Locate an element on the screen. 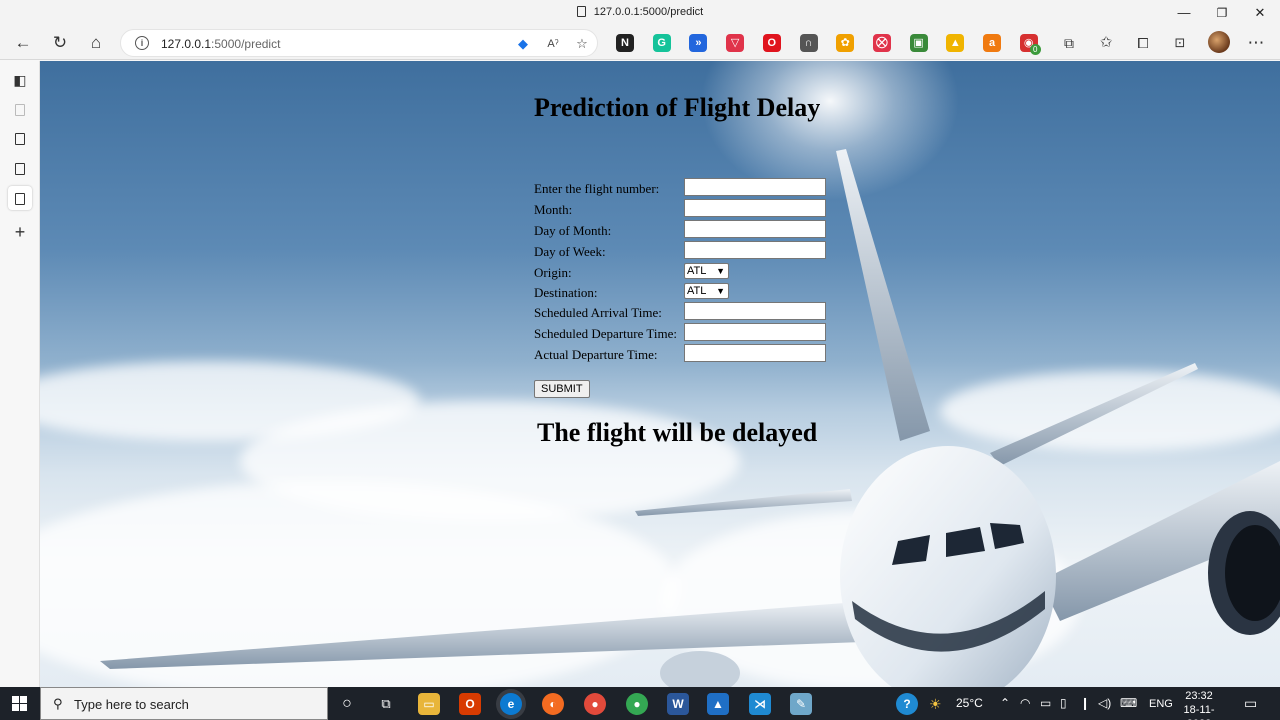 The image size is (1280, 720). clock-date: 18-11-2022 is located at coordinates (1199, 712).